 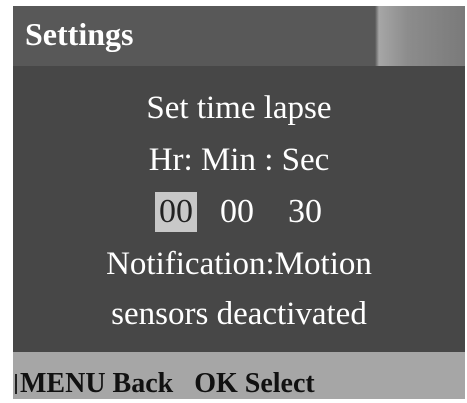 What do you see at coordinates (176, 212) in the screenshot?
I see `hours-field: 00` at bounding box center [176, 212].